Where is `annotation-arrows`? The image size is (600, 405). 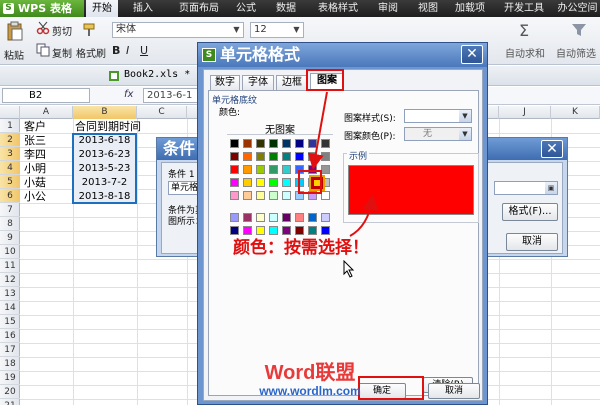
annotation-arrows is located at coordinates (343, 164).